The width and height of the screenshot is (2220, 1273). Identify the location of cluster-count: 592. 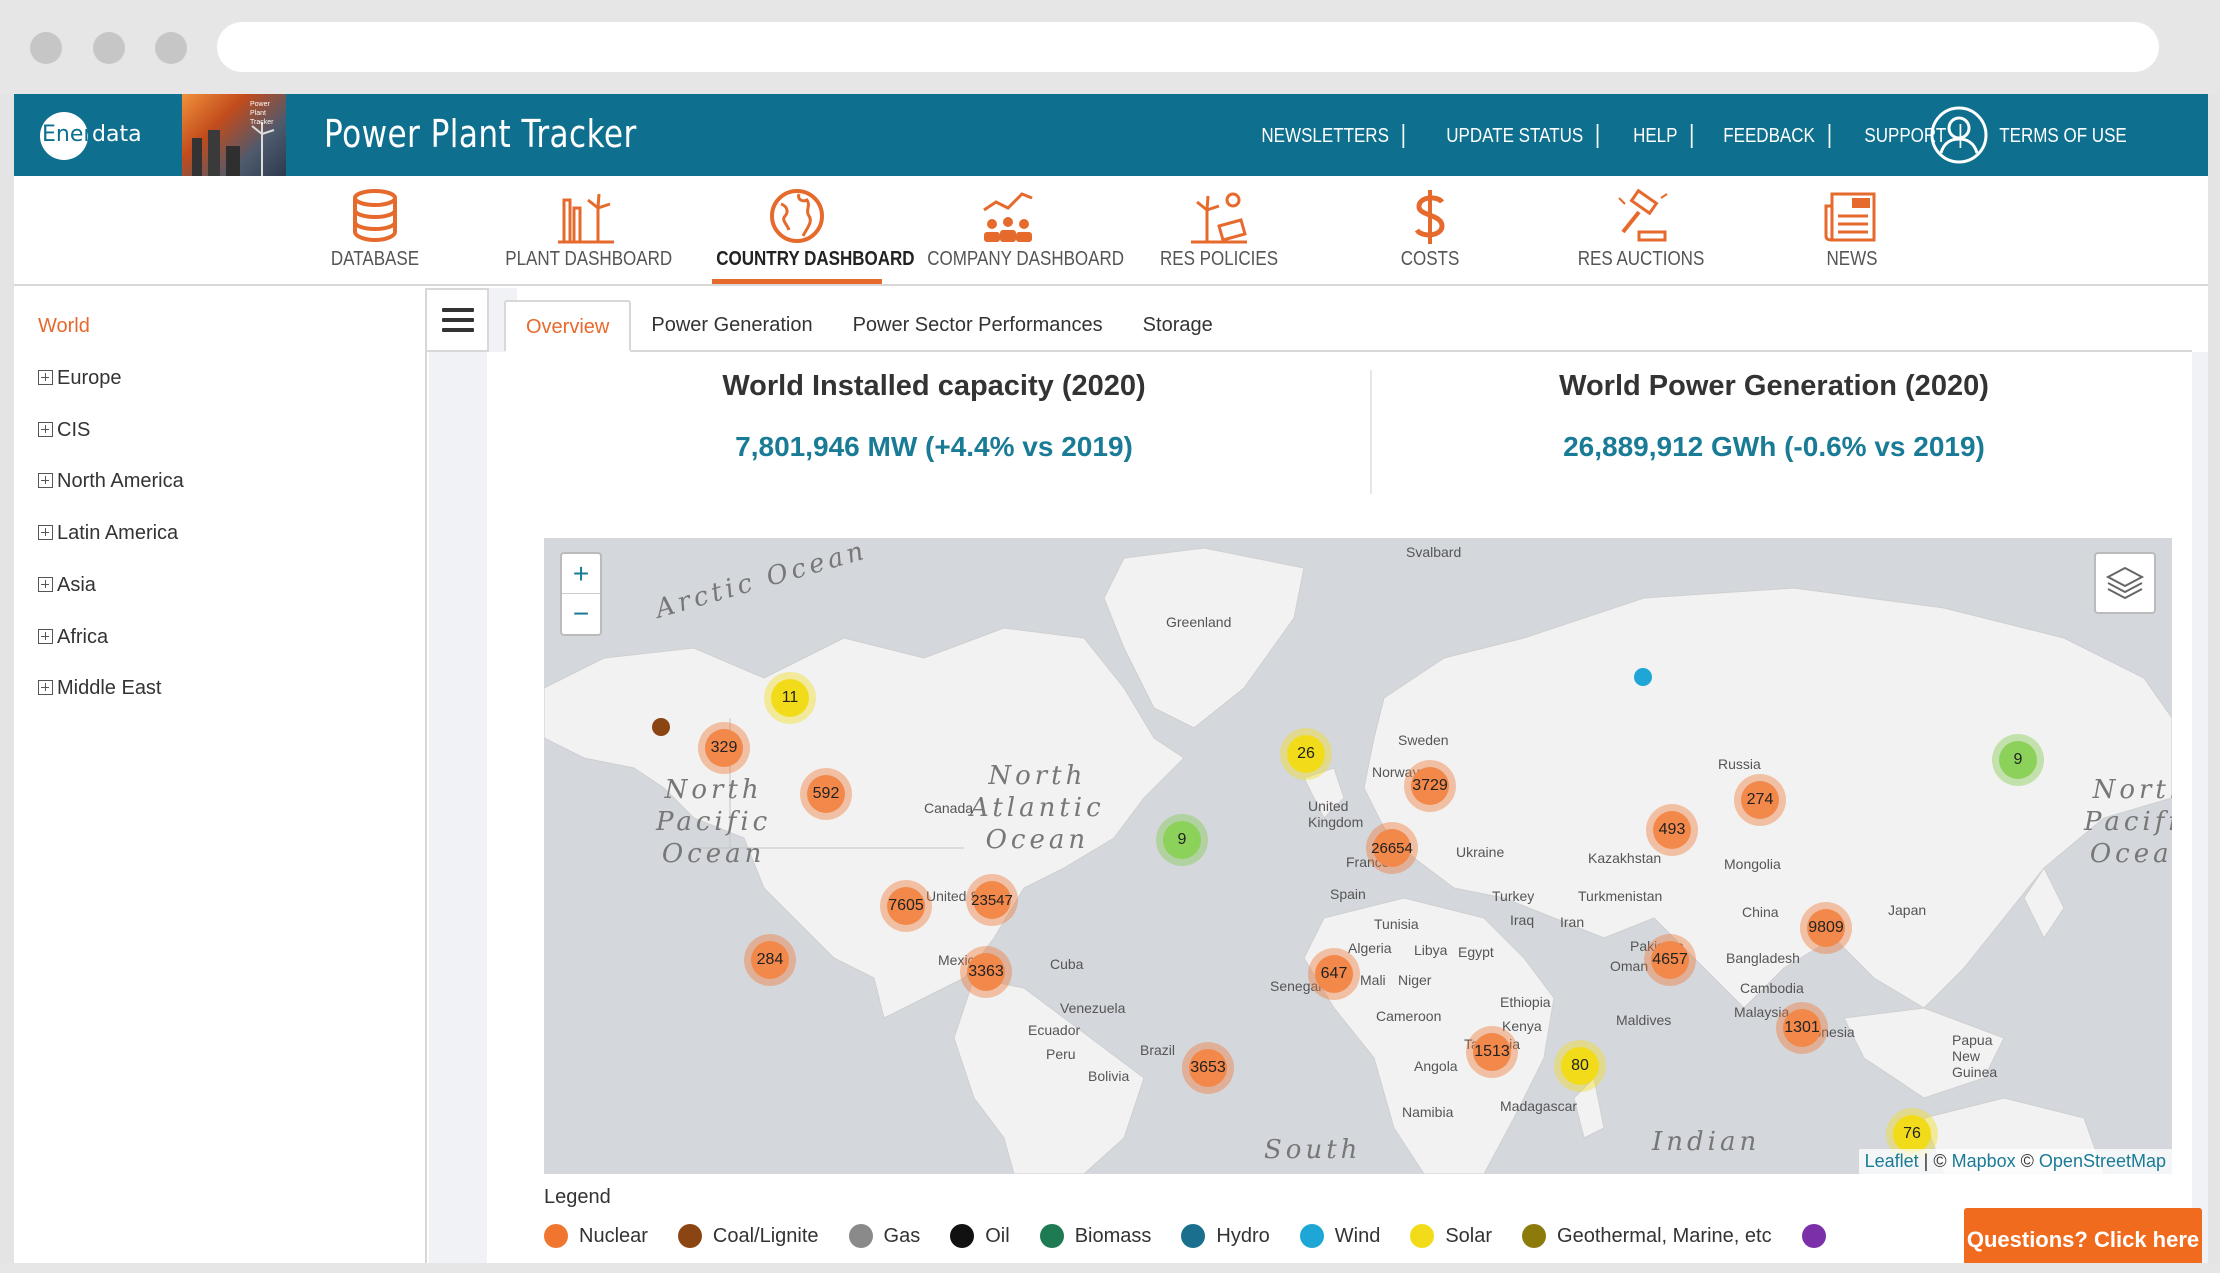
(826, 794).